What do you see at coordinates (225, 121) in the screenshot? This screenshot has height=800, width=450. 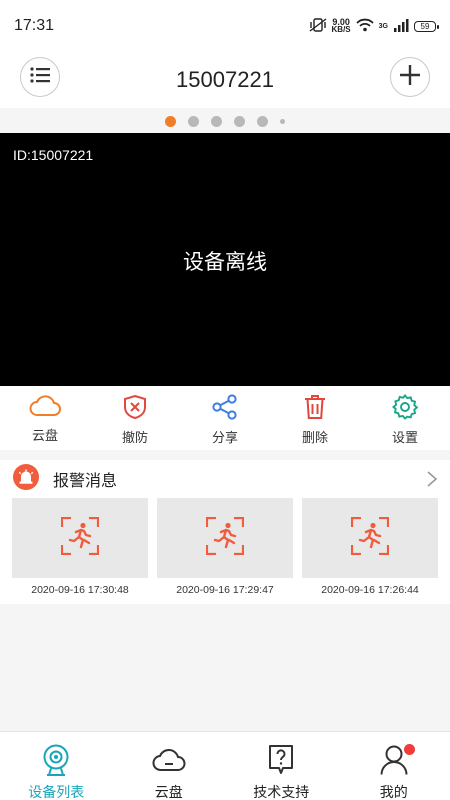 I see `page-indicator` at bounding box center [225, 121].